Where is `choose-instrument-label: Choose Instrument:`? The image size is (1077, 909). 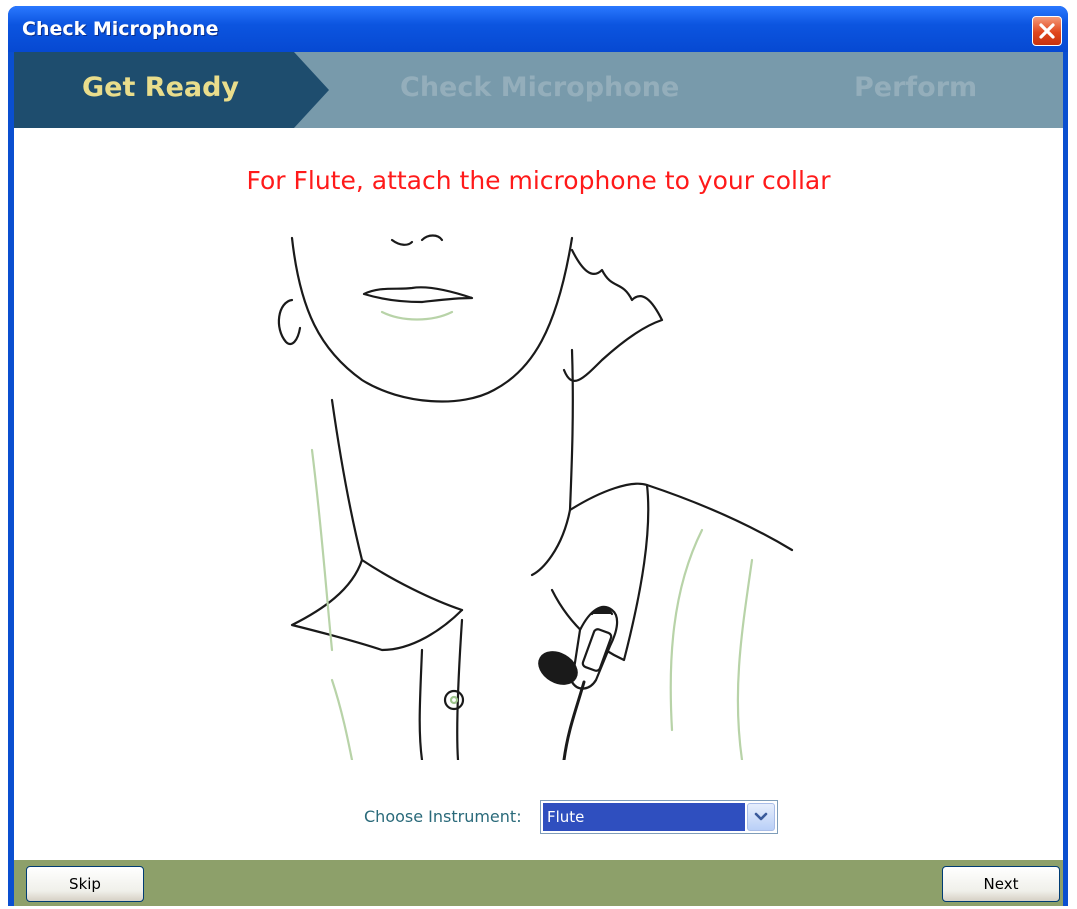 choose-instrument-label: Choose Instrument: is located at coordinates (443, 816).